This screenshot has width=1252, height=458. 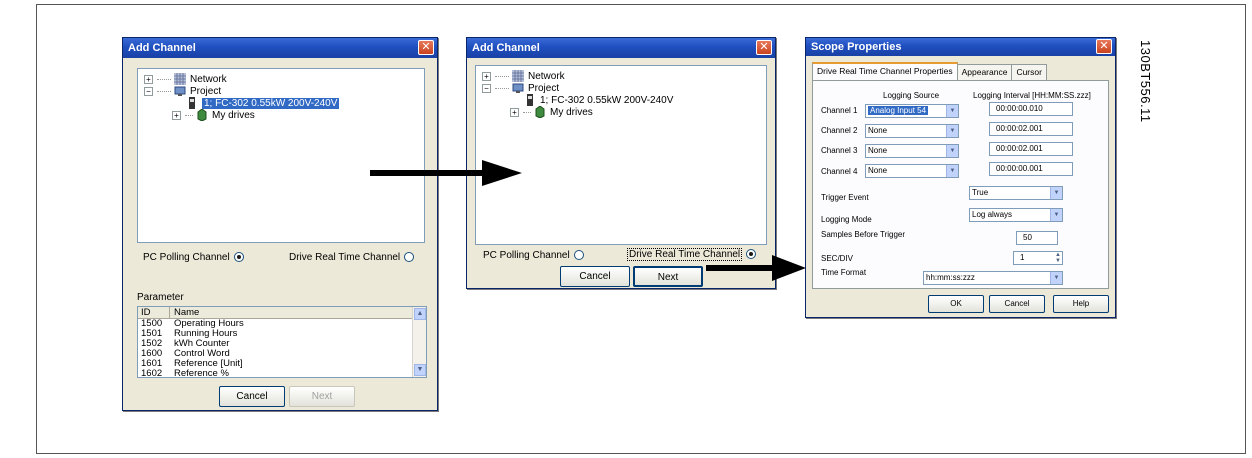 What do you see at coordinates (980, 192) in the screenshot?
I see `selected-value: True` at bounding box center [980, 192].